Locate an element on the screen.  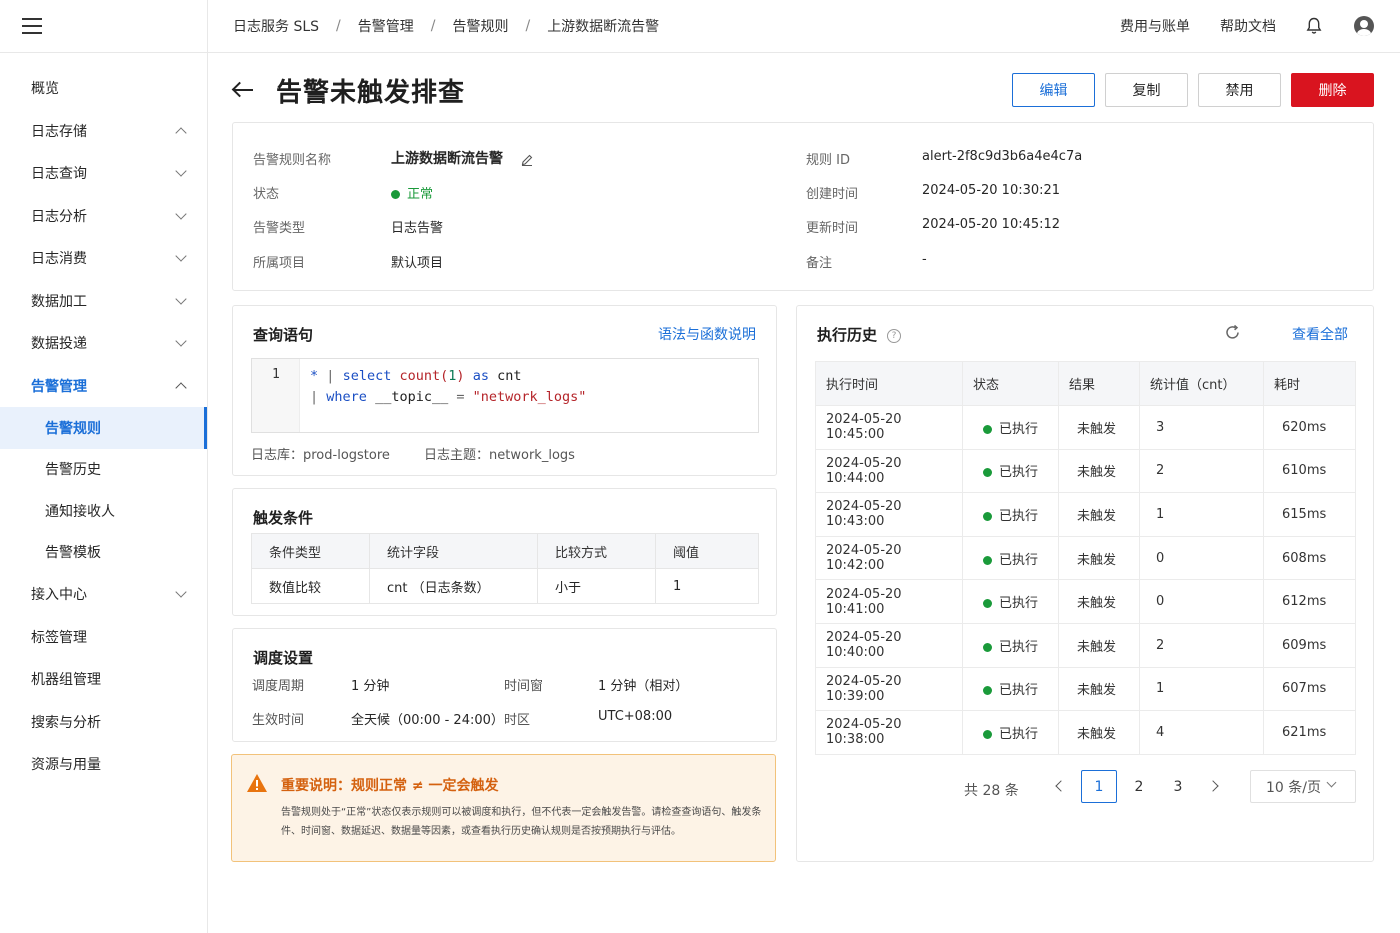
breadcrumb-item: 告警管理 is located at coordinates (386, 26).